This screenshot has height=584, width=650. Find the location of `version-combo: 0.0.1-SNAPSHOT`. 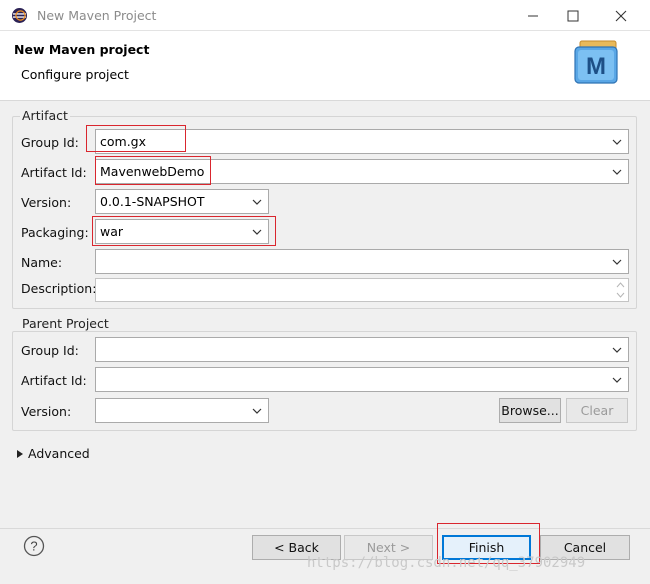

version-combo: 0.0.1-SNAPSHOT is located at coordinates (182, 201).